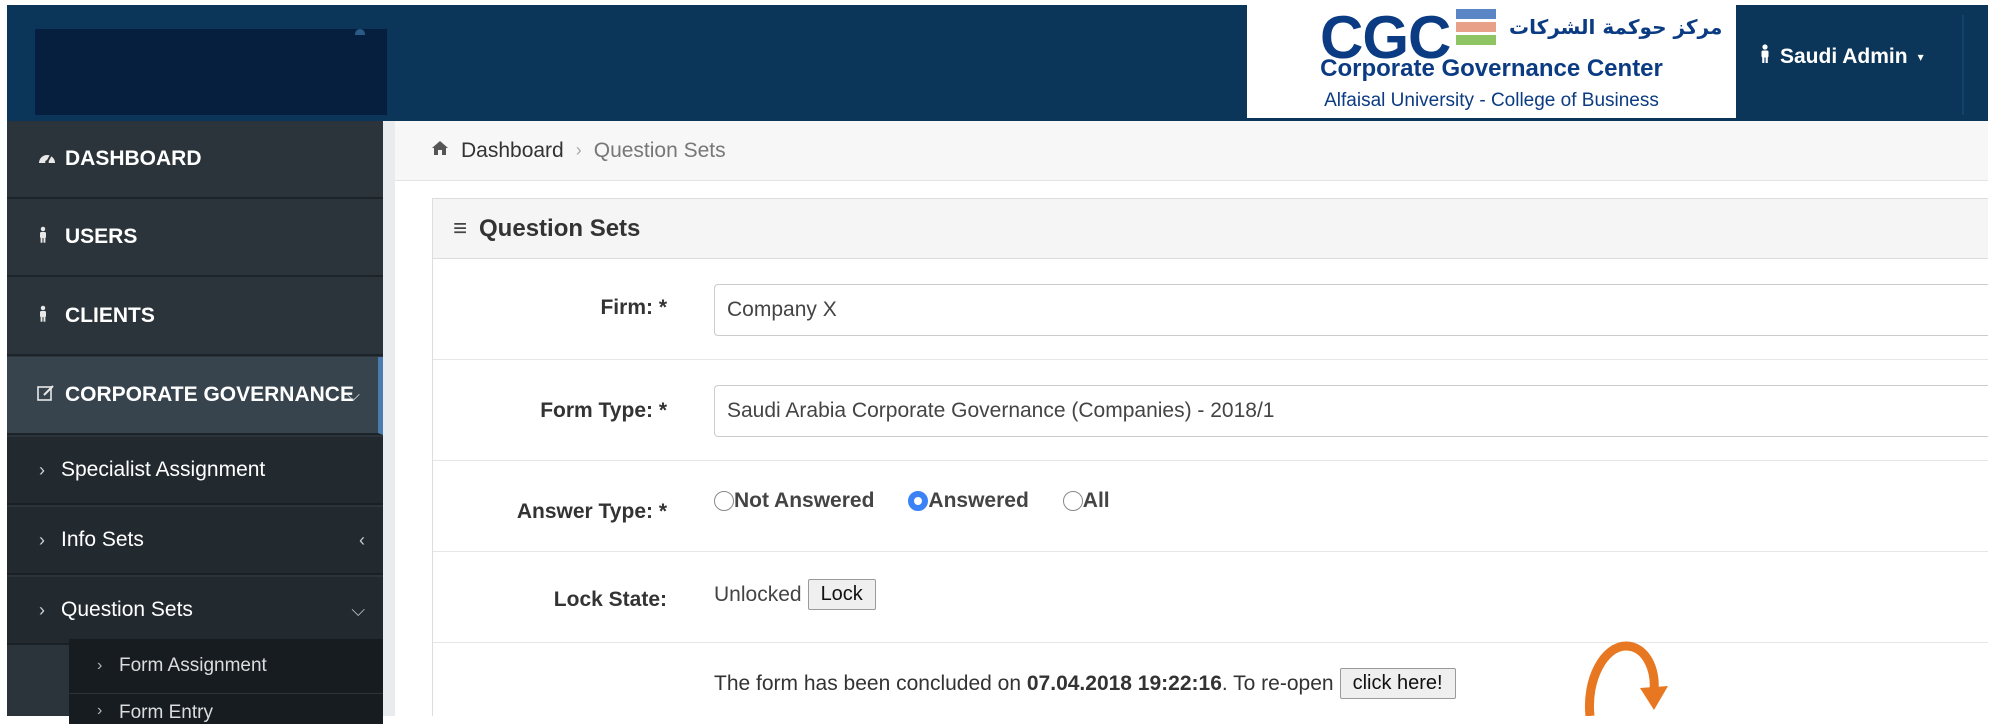 The height and width of the screenshot is (724, 2012). I want to click on answer-type-radio-group: Not Answered Answered All, so click(929, 501).